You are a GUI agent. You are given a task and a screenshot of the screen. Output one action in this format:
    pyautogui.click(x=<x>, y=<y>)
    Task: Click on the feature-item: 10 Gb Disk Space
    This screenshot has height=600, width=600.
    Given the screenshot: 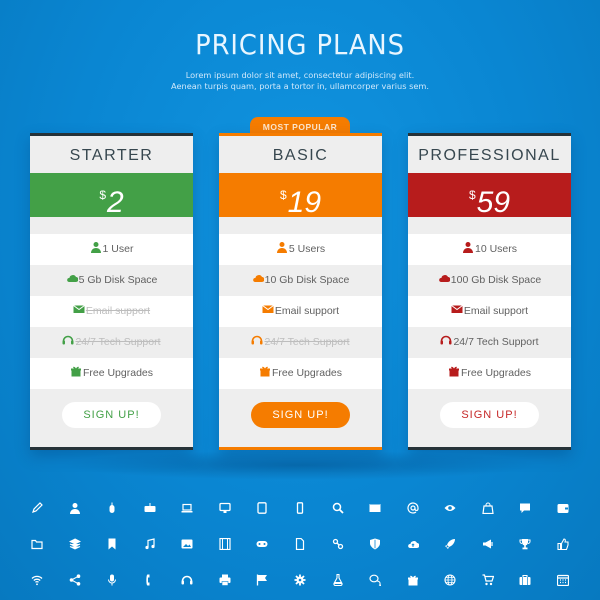 What is the action you would take?
    pyautogui.click(x=300, y=280)
    